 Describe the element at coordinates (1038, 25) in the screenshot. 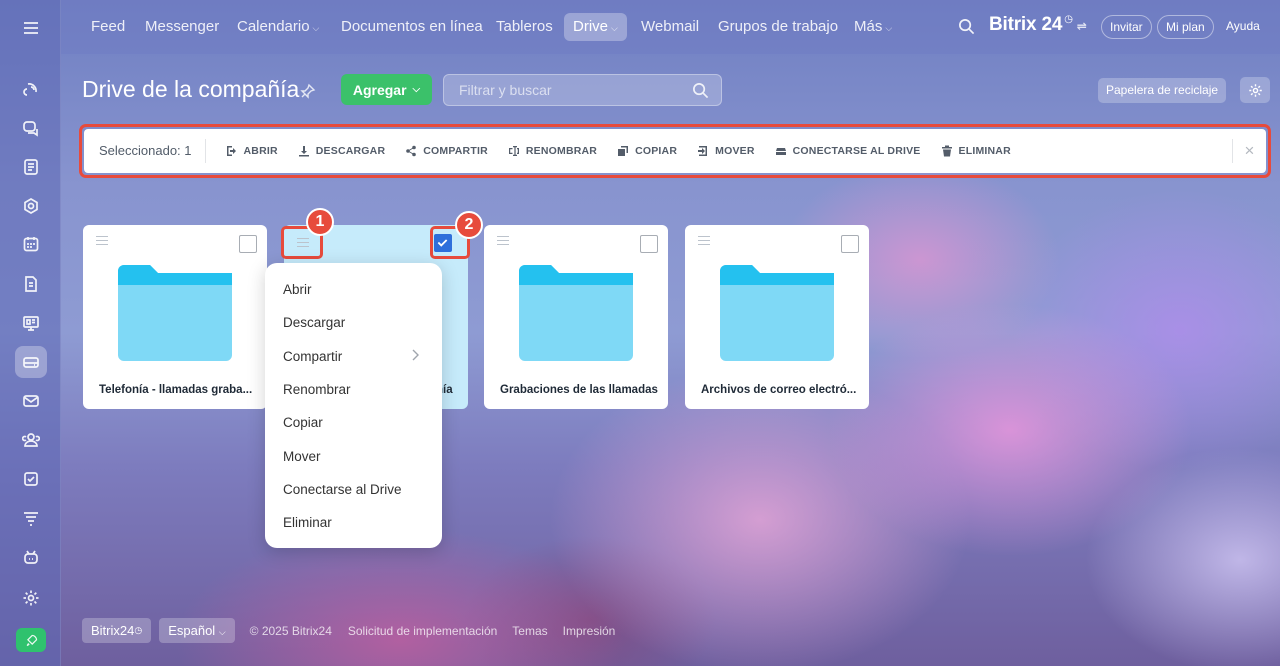

I see `brand-logo: Bitrix 24 ◷ ⇌` at that location.